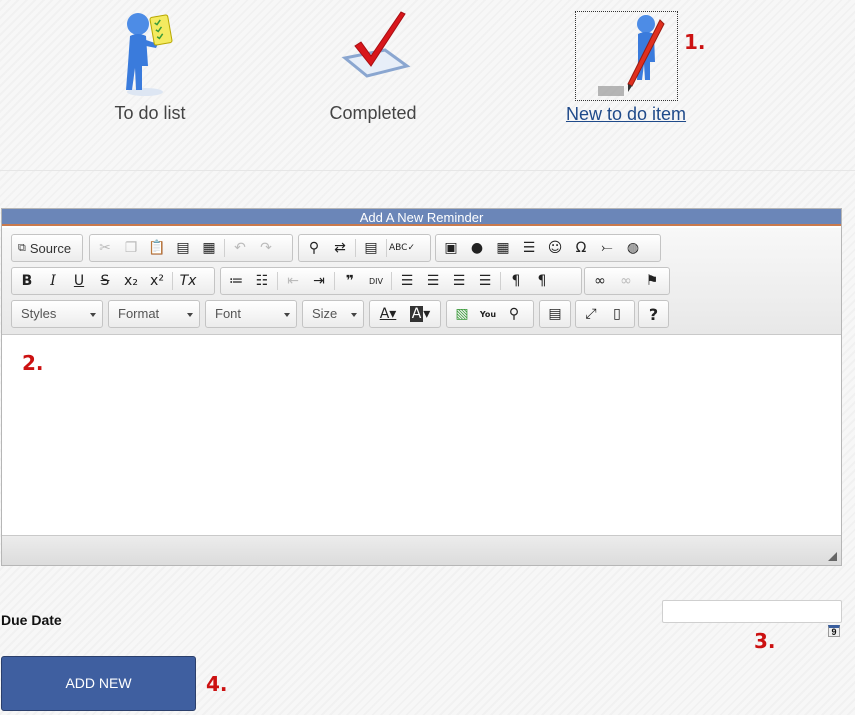 Image resolution: width=855 pixels, height=715 pixels. Describe the element at coordinates (591, 314) in the screenshot. I see `maximize-icon: ⤢` at that location.